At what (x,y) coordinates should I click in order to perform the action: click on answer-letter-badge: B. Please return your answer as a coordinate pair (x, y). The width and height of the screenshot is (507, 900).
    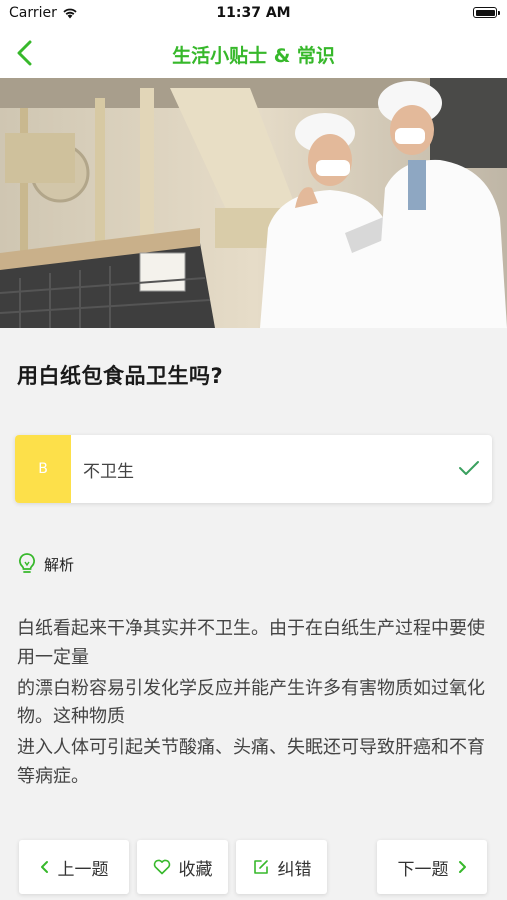
    Looking at the image, I should click on (43, 469).